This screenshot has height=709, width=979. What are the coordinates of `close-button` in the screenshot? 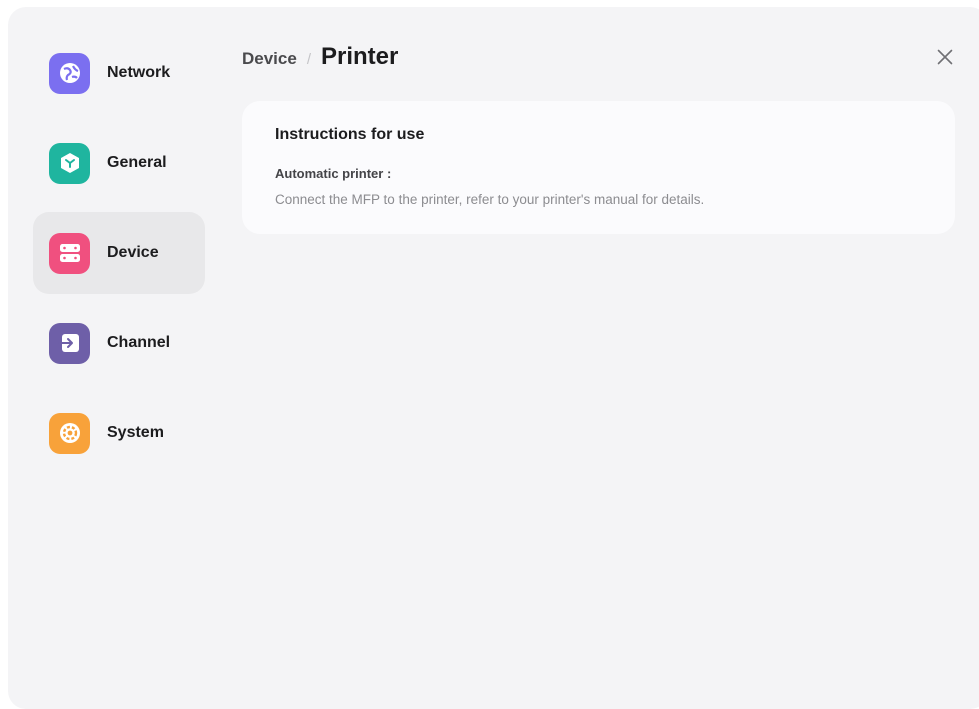 It's located at (945, 57).